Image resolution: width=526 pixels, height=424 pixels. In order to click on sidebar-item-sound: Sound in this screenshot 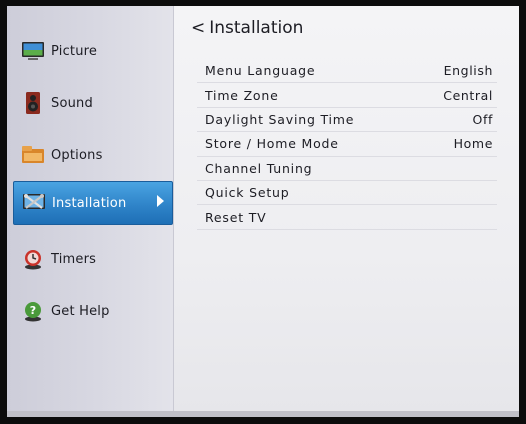, I will do `click(90, 103)`.